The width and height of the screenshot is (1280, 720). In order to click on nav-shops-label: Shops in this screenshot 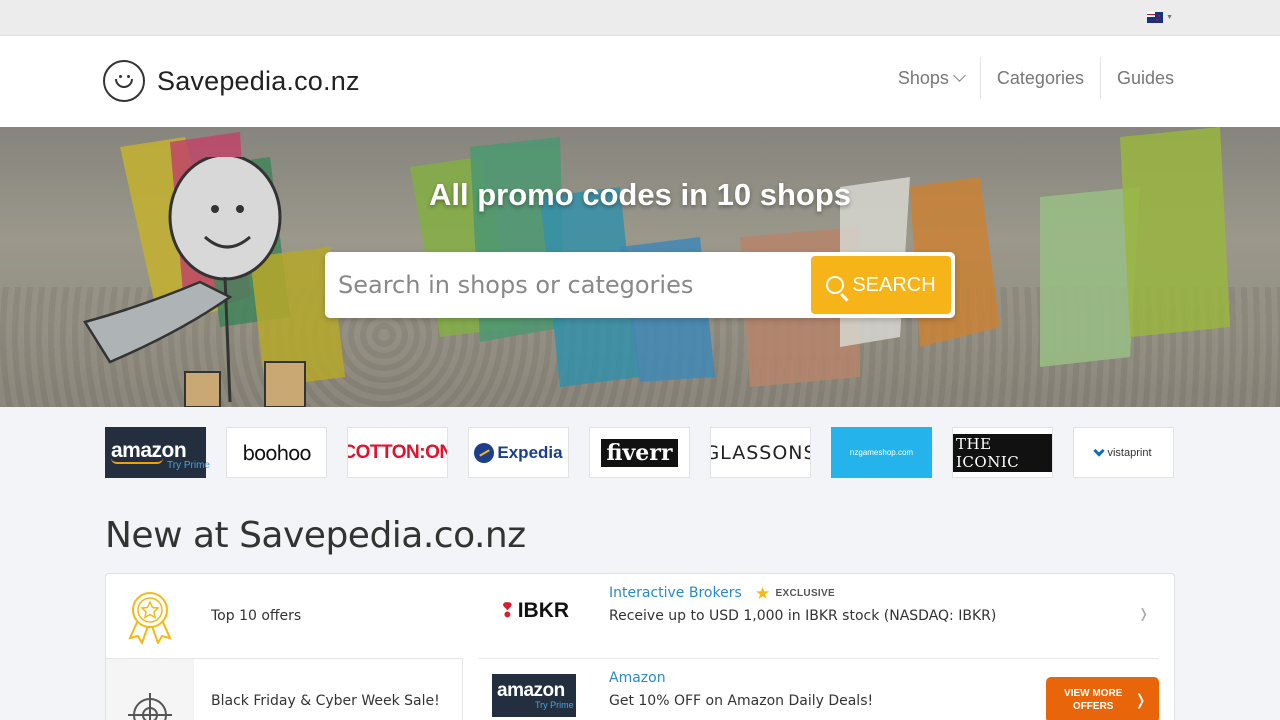, I will do `click(923, 77)`.